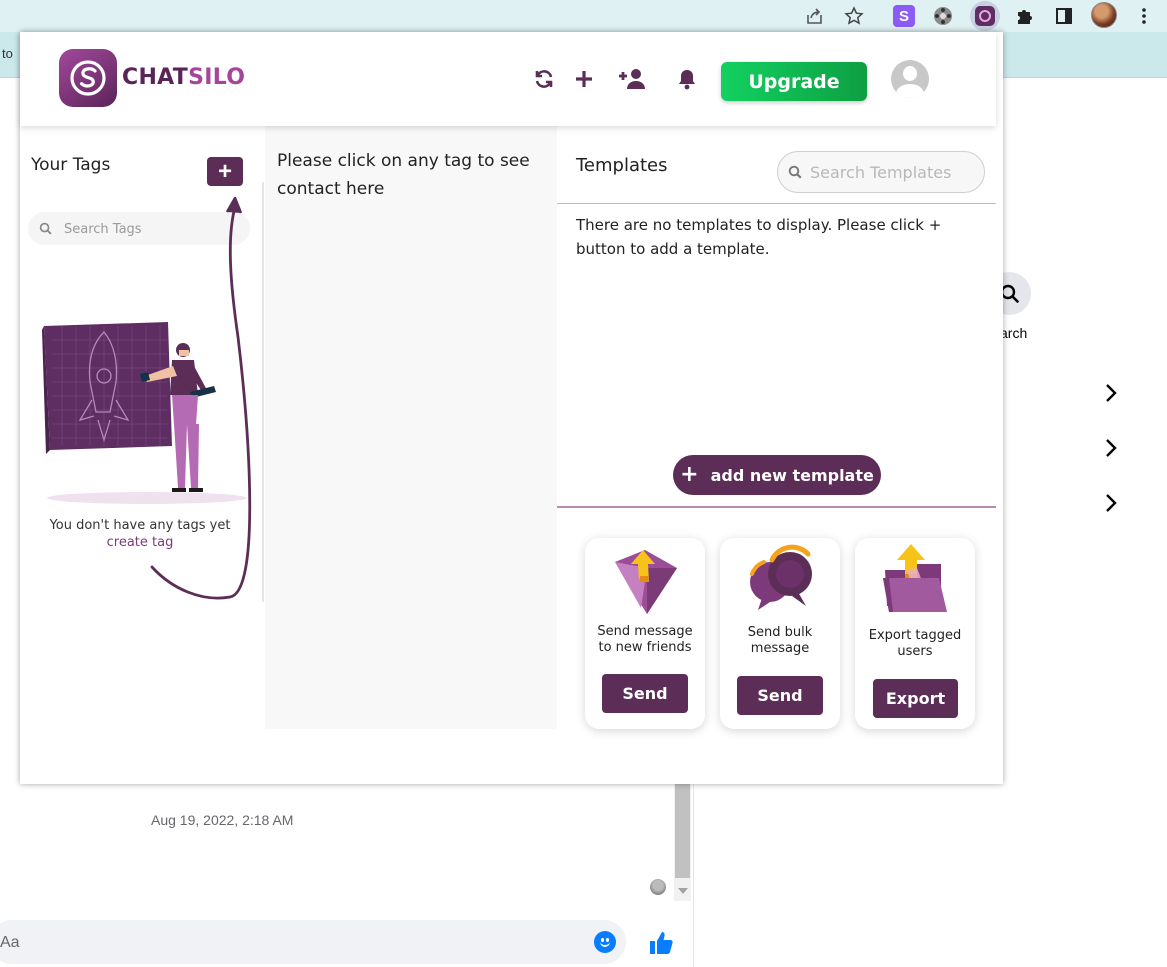 The image size is (1167, 967). What do you see at coordinates (792, 475) in the screenshot?
I see `add-template-label: add new template` at bounding box center [792, 475].